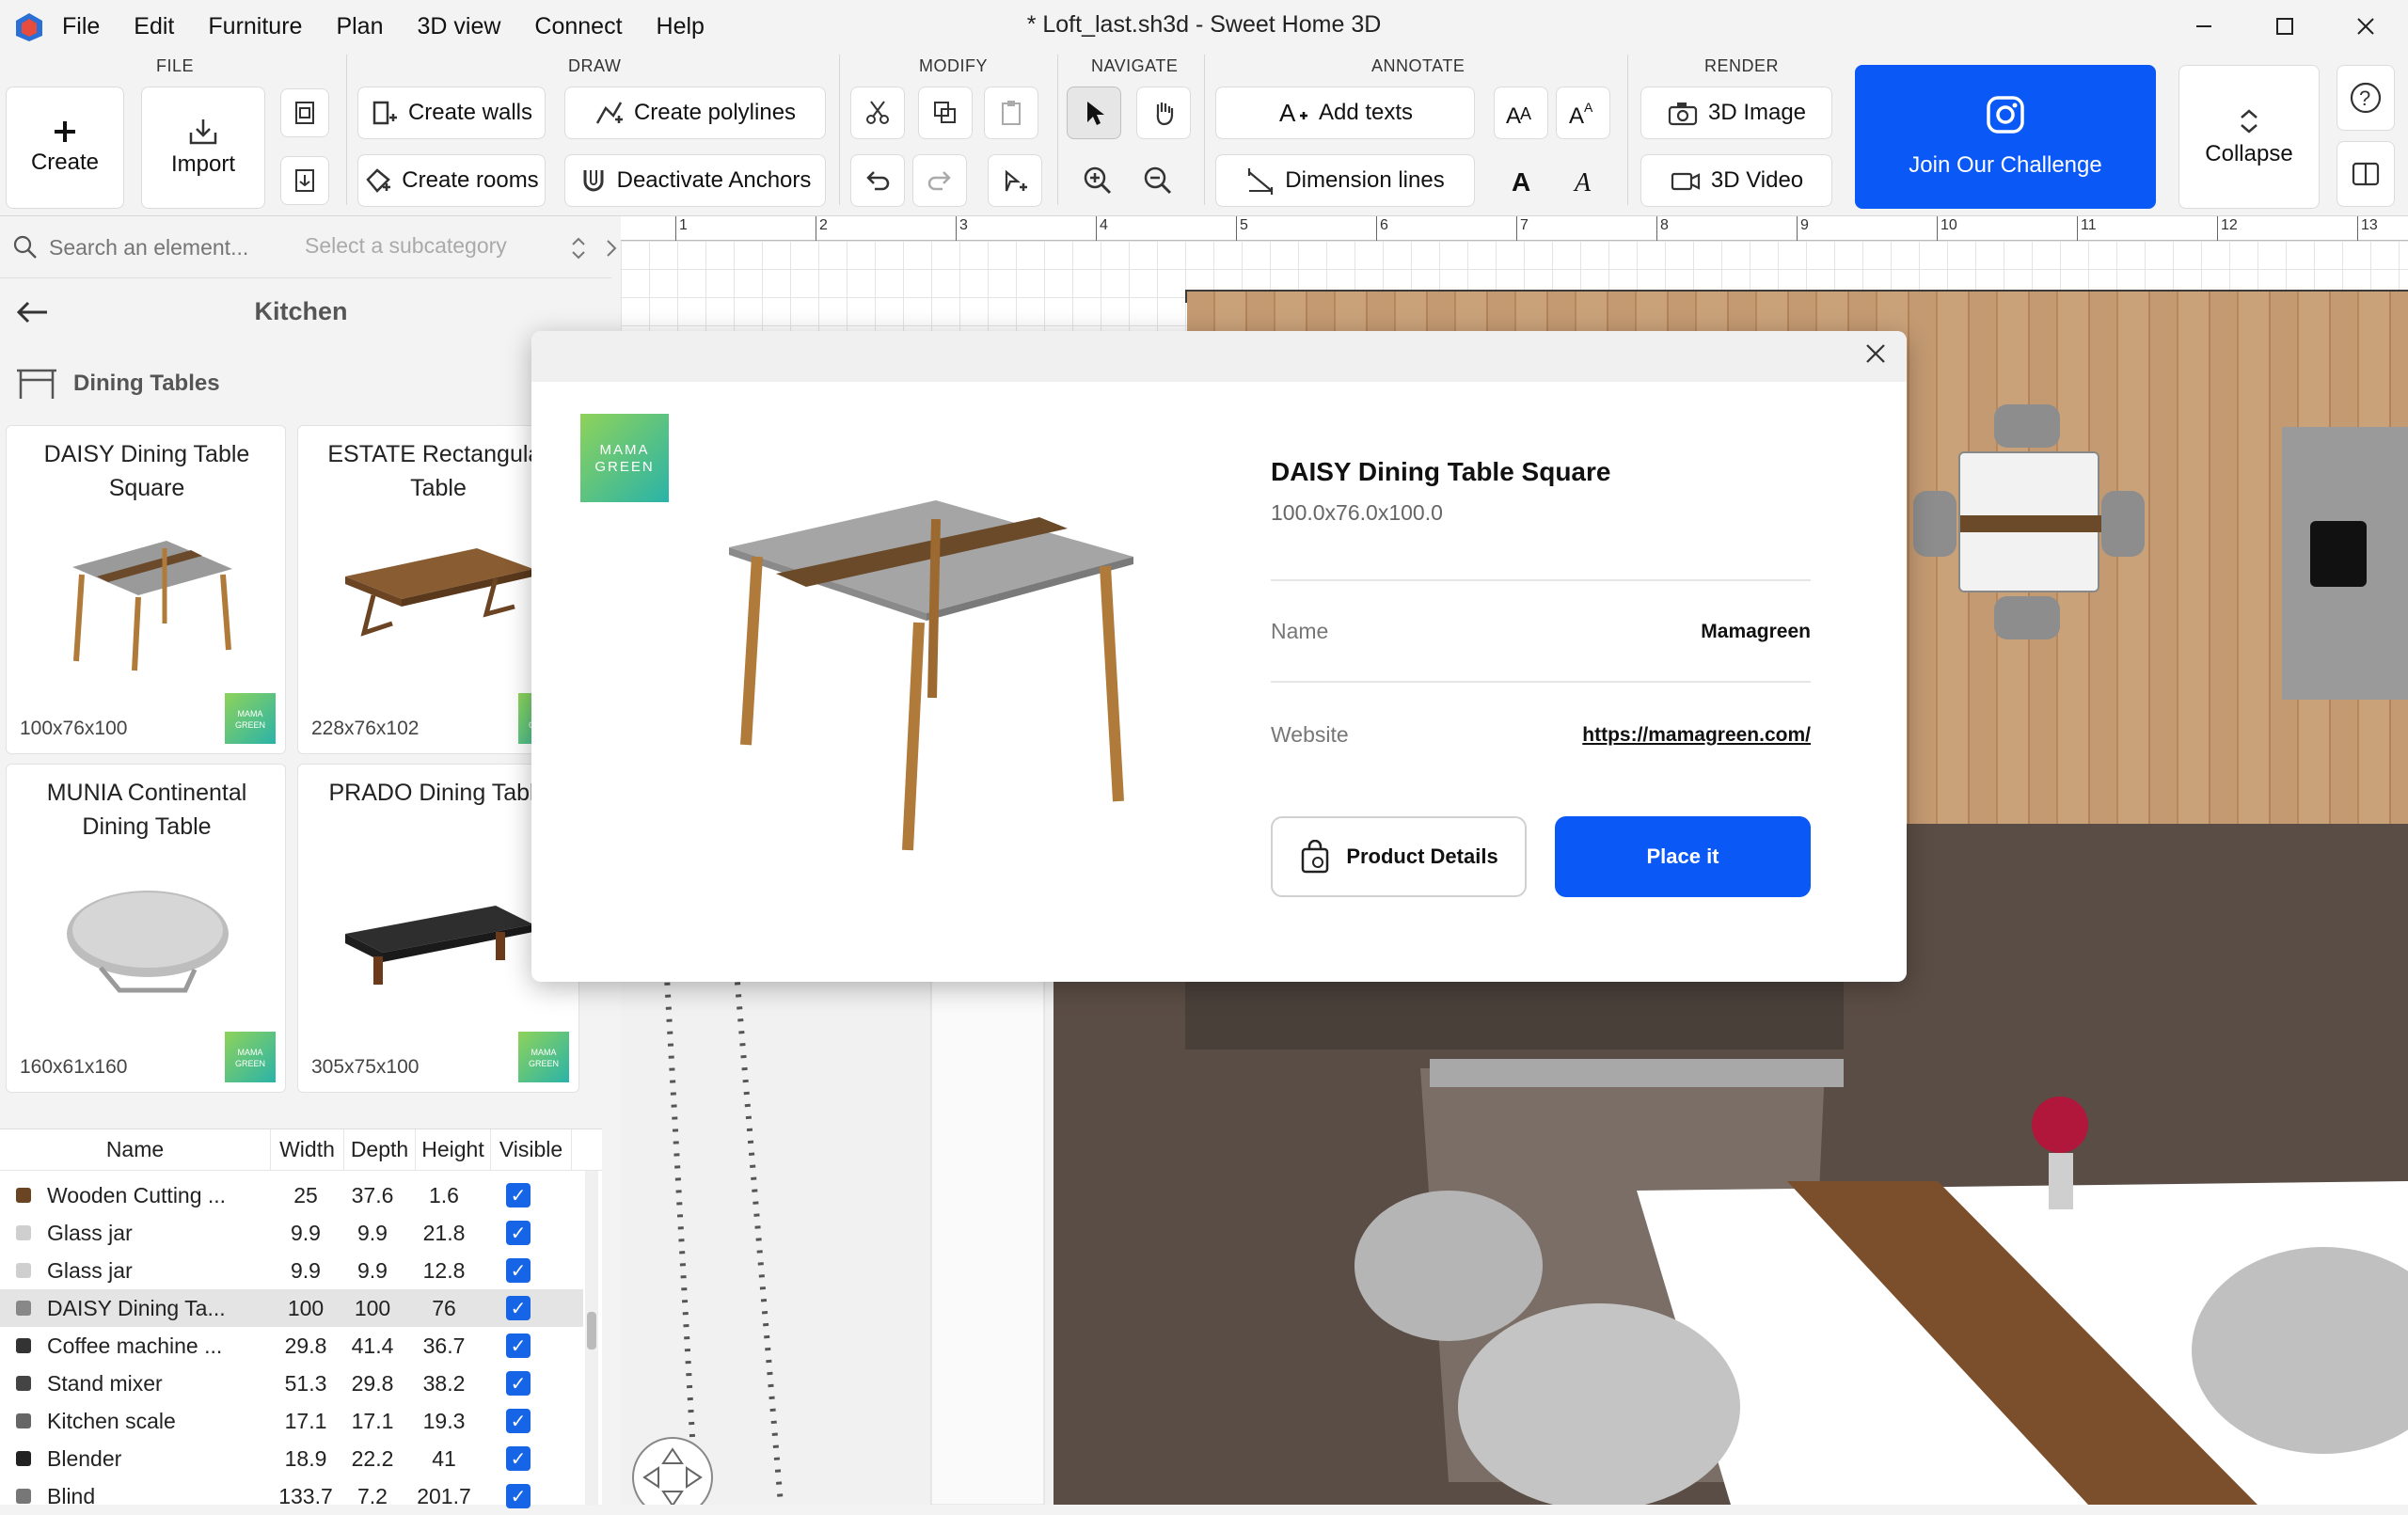 The height and width of the screenshot is (1515, 2408). Describe the element at coordinates (1345, 113) in the screenshot. I see `add-texts-button: A Add texts` at that location.